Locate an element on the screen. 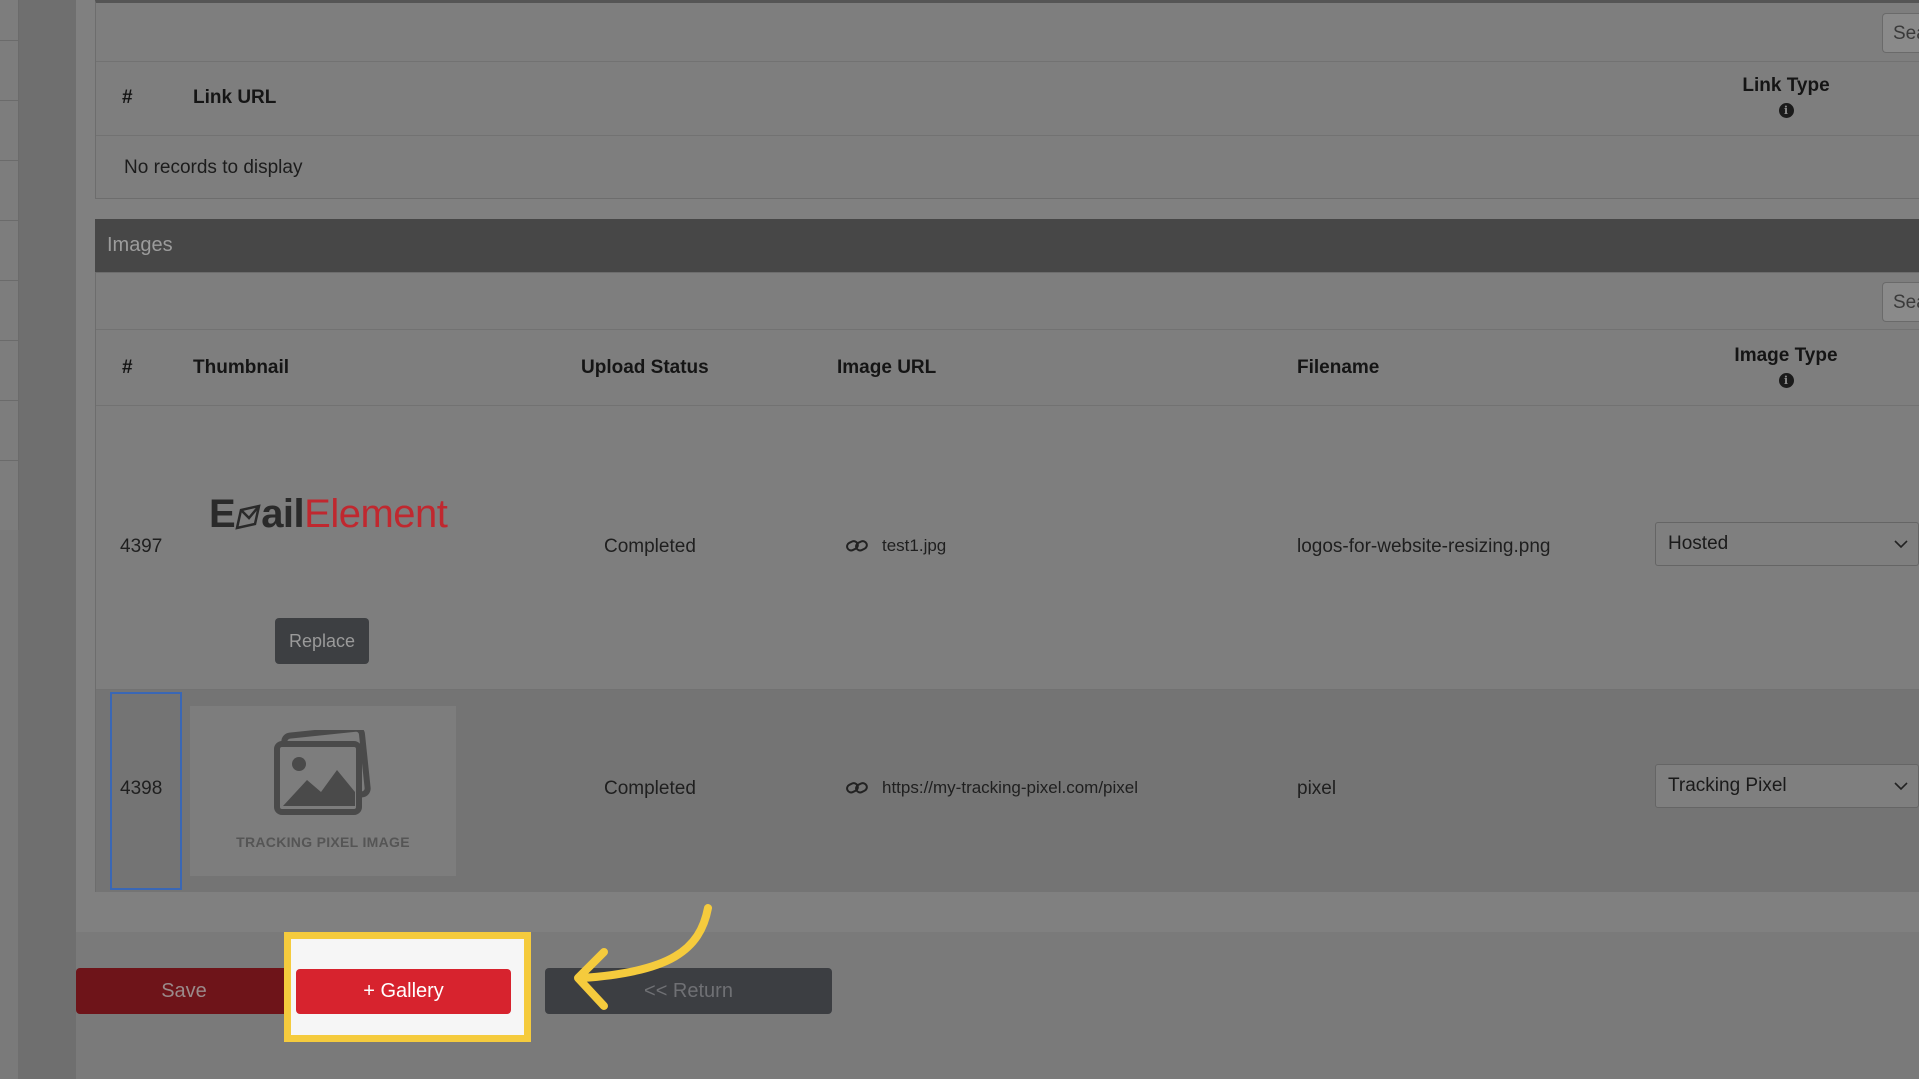 This screenshot has height=1079, width=1919. image-type-value: Hosted is located at coordinates (1698, 543).